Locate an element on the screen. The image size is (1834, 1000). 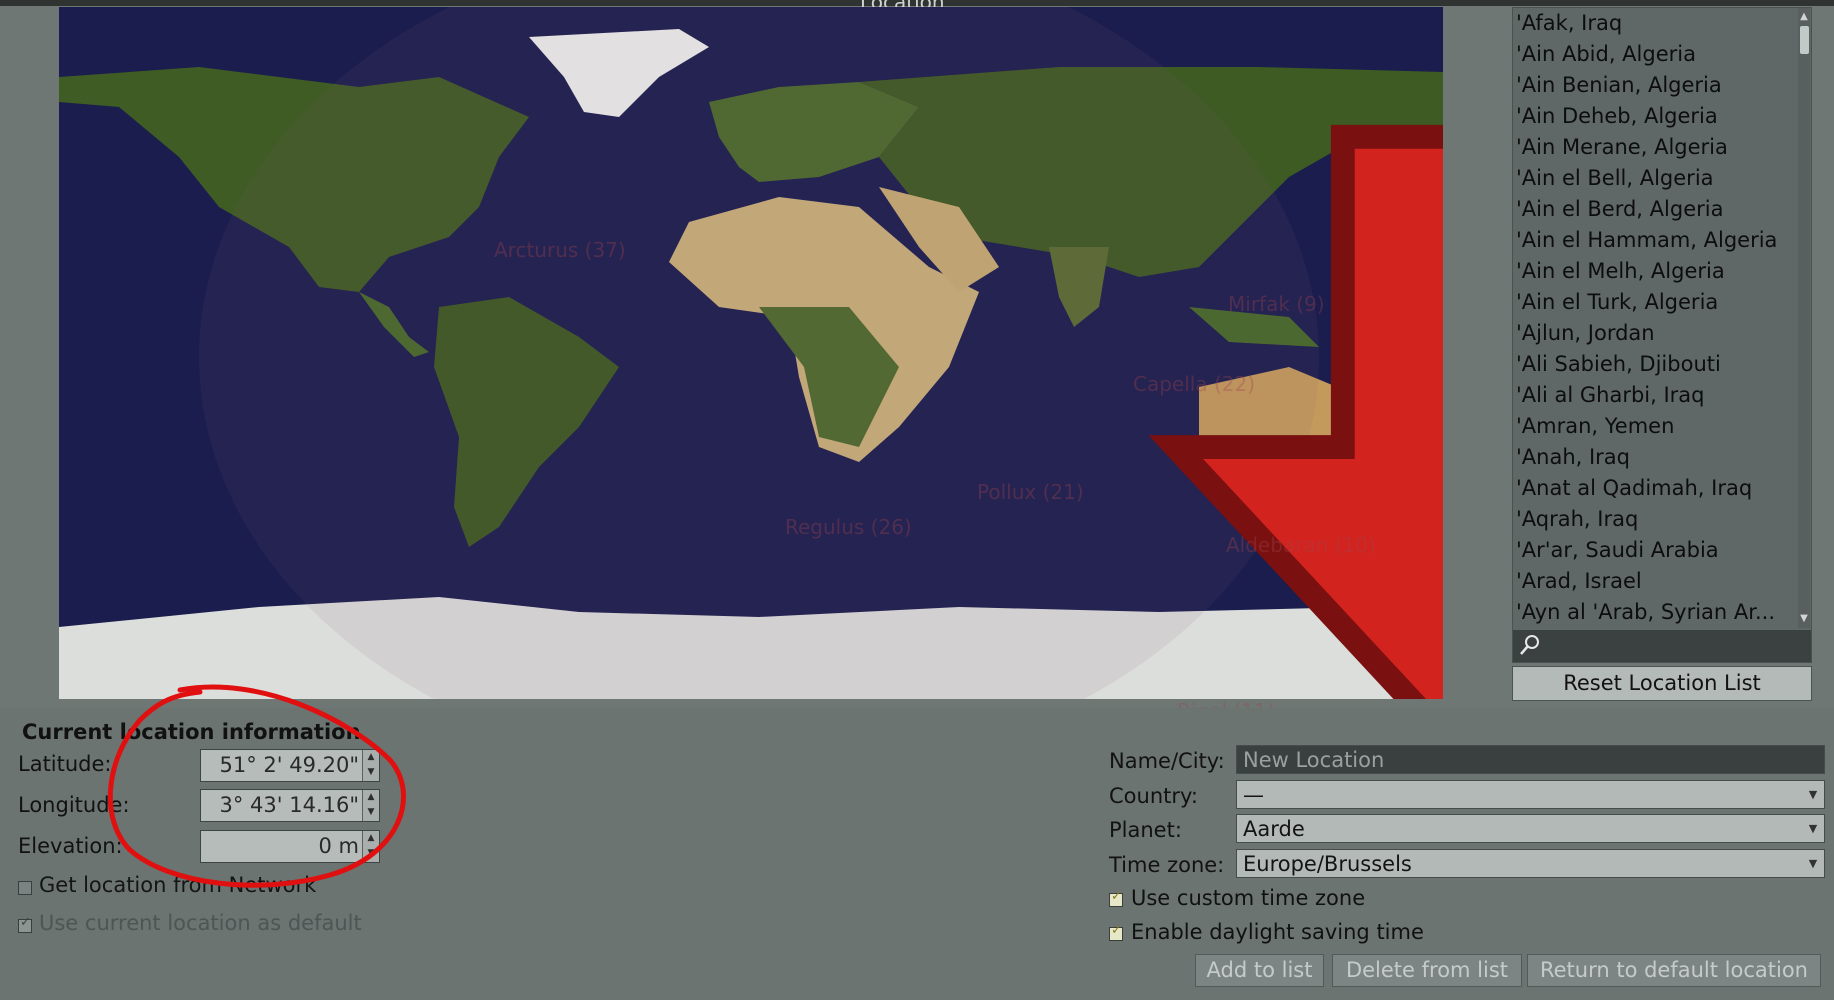
list-item: 'Ain el Melh, Algeria is located at coordinates (1654, 271).